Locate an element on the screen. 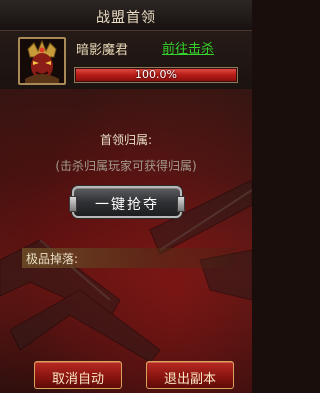 This screenshot has width=320, height=393. boss-avatar is located at coordinates (42, 61).